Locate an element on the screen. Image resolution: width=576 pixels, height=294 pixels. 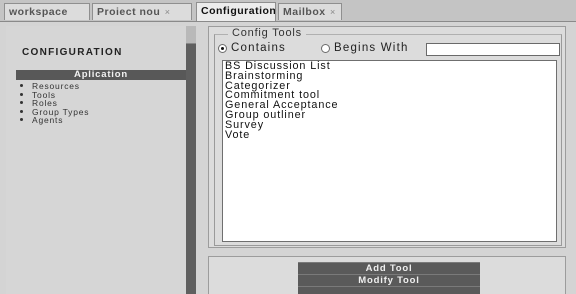
list-item: Survey is located at coordinates (390, 124).